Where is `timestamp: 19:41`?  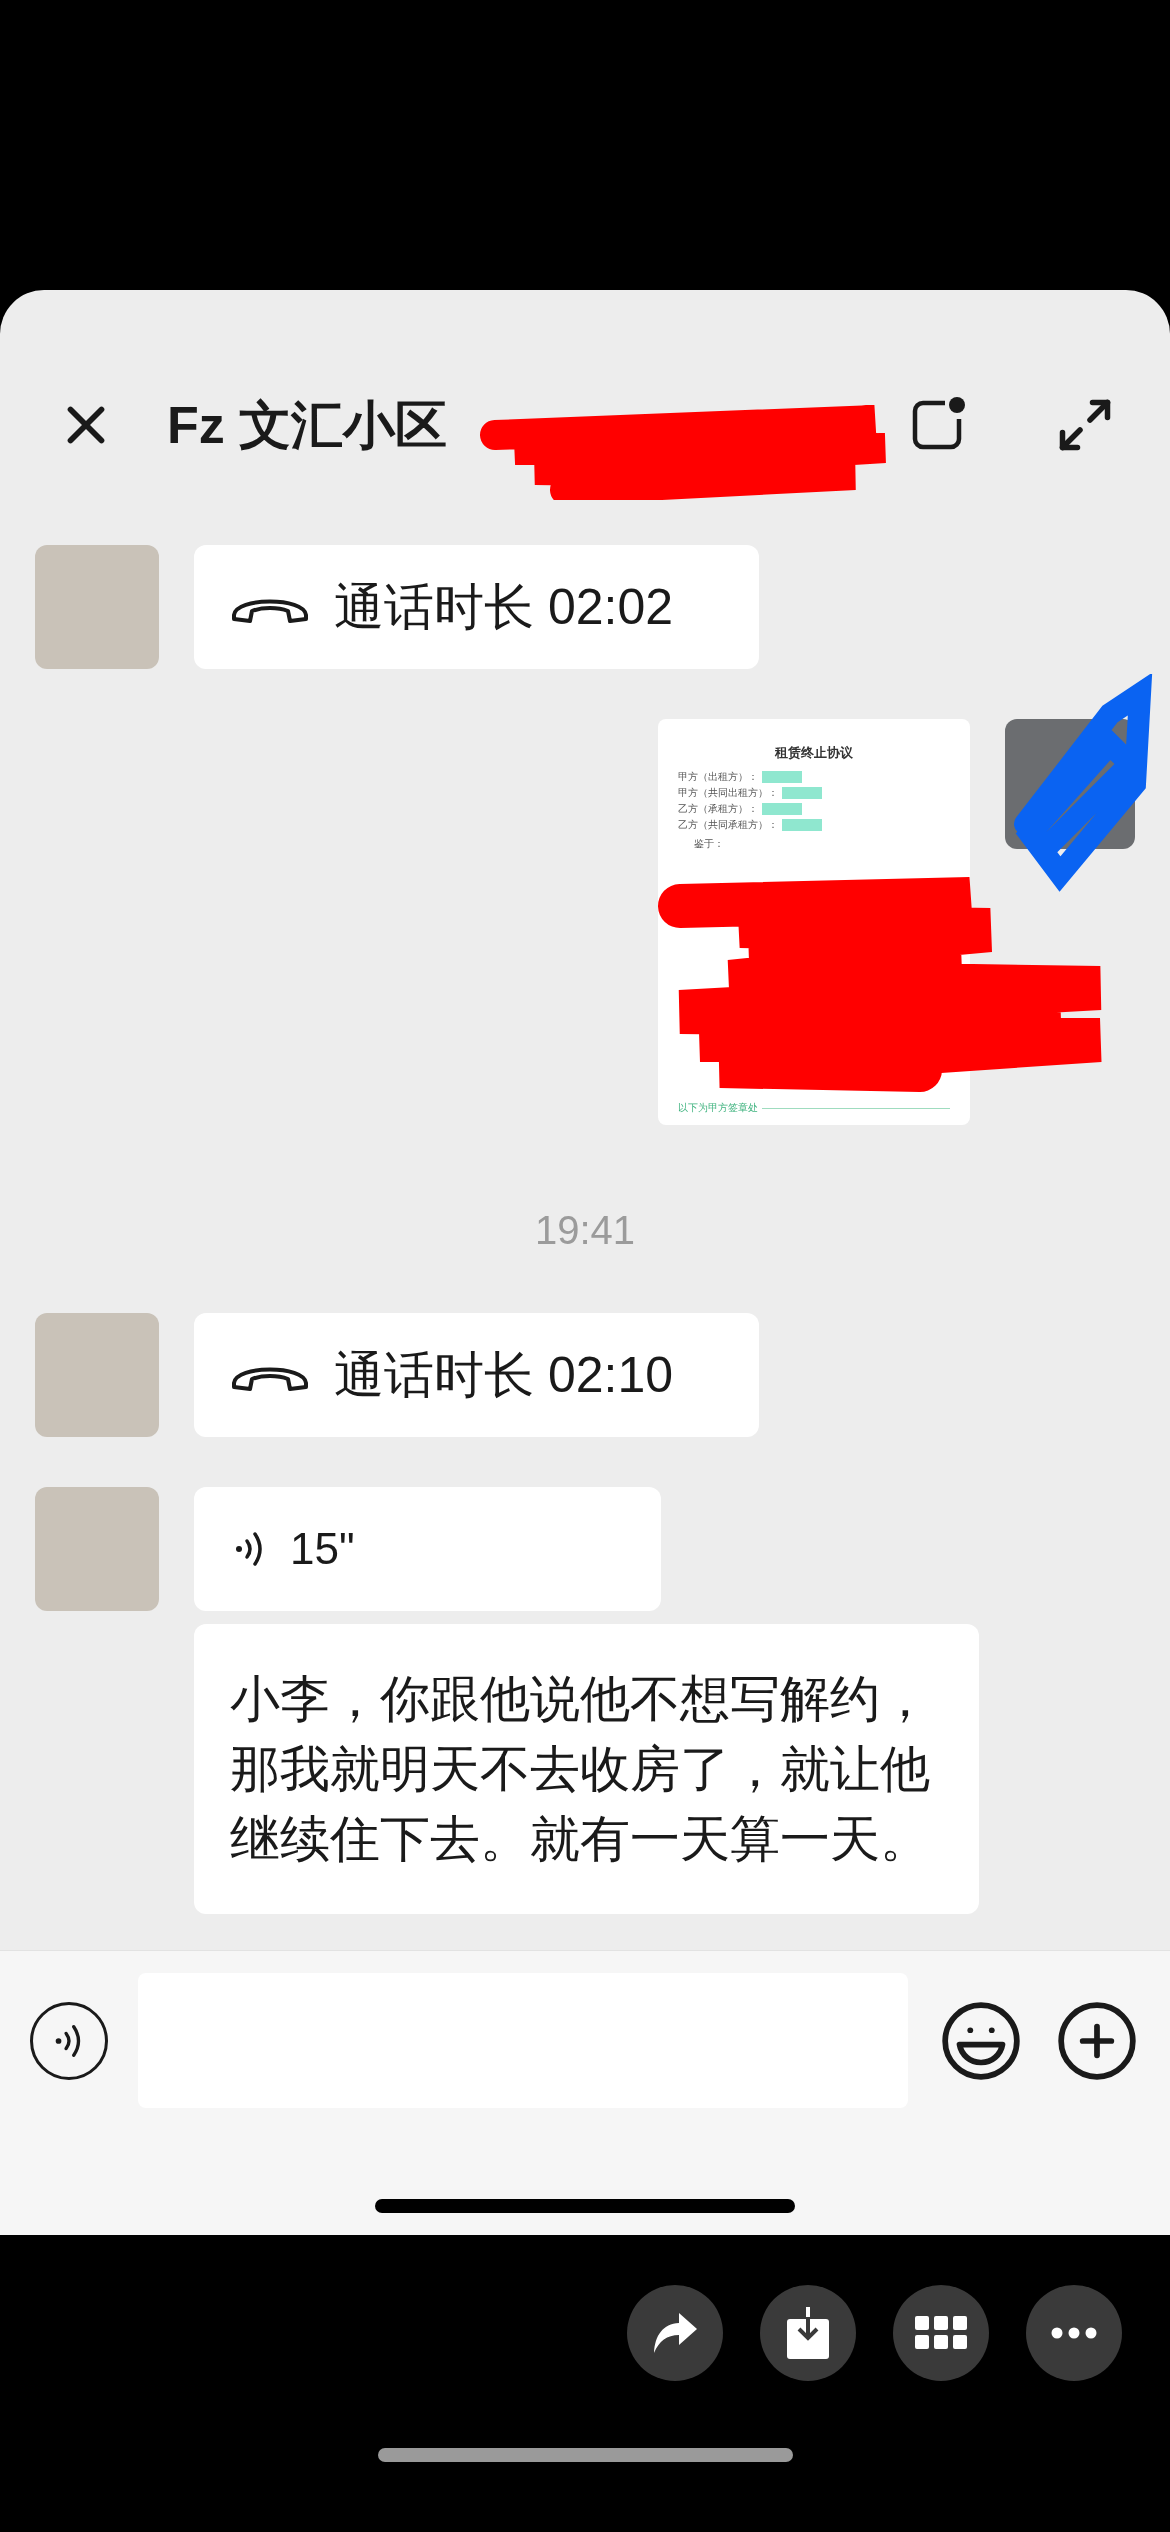
timestamp: 19:41 is located at coordinates (585, 1230).